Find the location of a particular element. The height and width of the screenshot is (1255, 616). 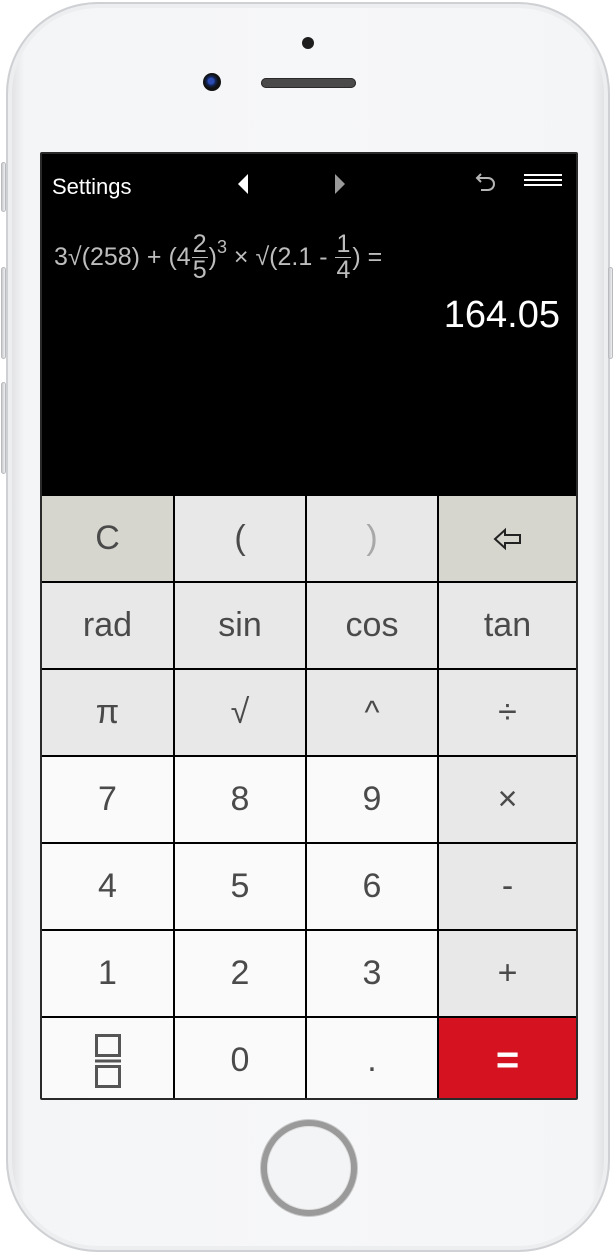

expression-part: ) = is located at coordinates (367, 256).